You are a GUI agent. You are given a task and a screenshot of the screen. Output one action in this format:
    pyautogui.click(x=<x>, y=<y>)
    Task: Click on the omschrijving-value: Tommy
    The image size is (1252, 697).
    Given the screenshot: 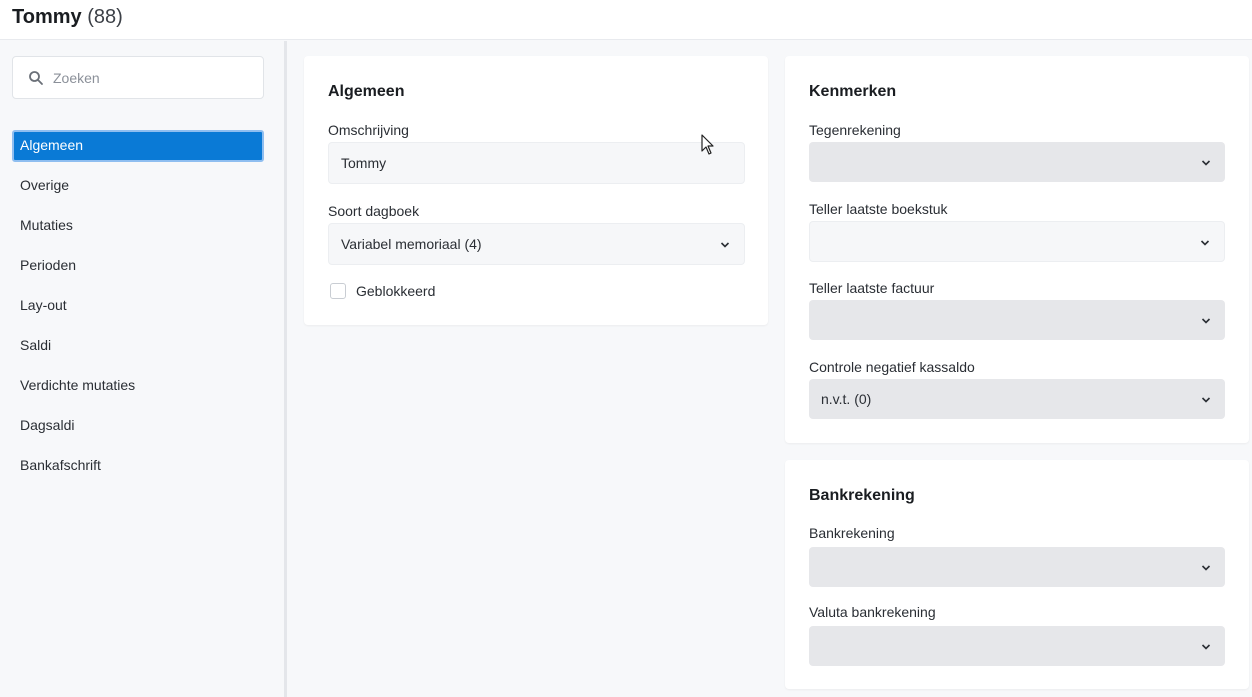 What is the action you would take?
    pyautogui.click(x=364, y=163)
    